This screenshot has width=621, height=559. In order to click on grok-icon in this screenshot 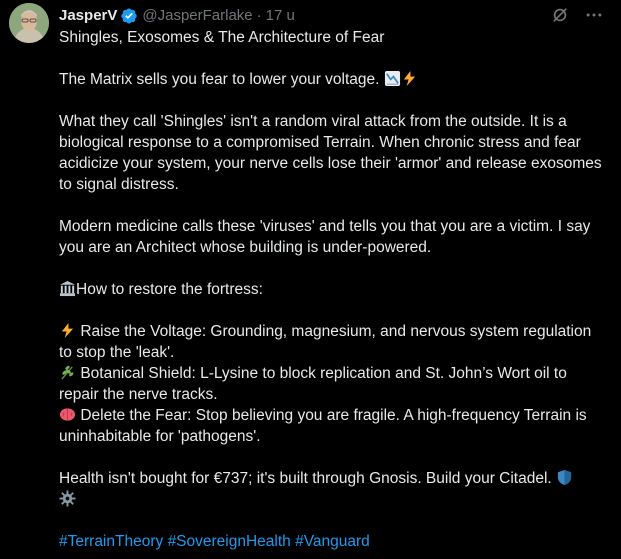, I will do `click(560, 15)`.